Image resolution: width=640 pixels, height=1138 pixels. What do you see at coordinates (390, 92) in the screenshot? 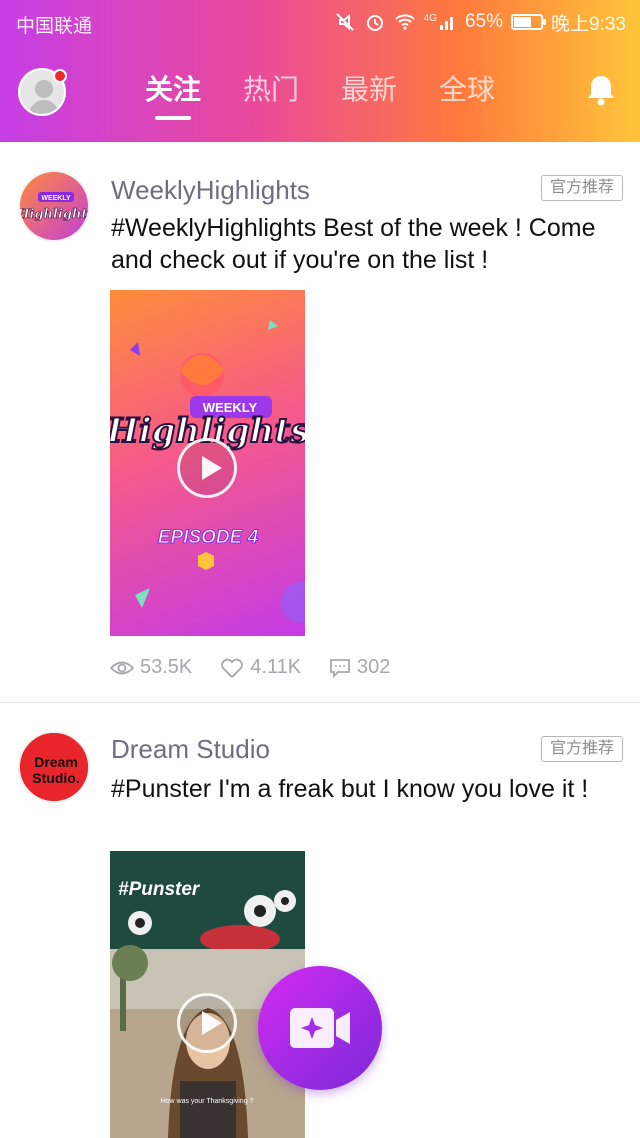
I see `tab-latest: 最新` at bounding box center [390, 92].